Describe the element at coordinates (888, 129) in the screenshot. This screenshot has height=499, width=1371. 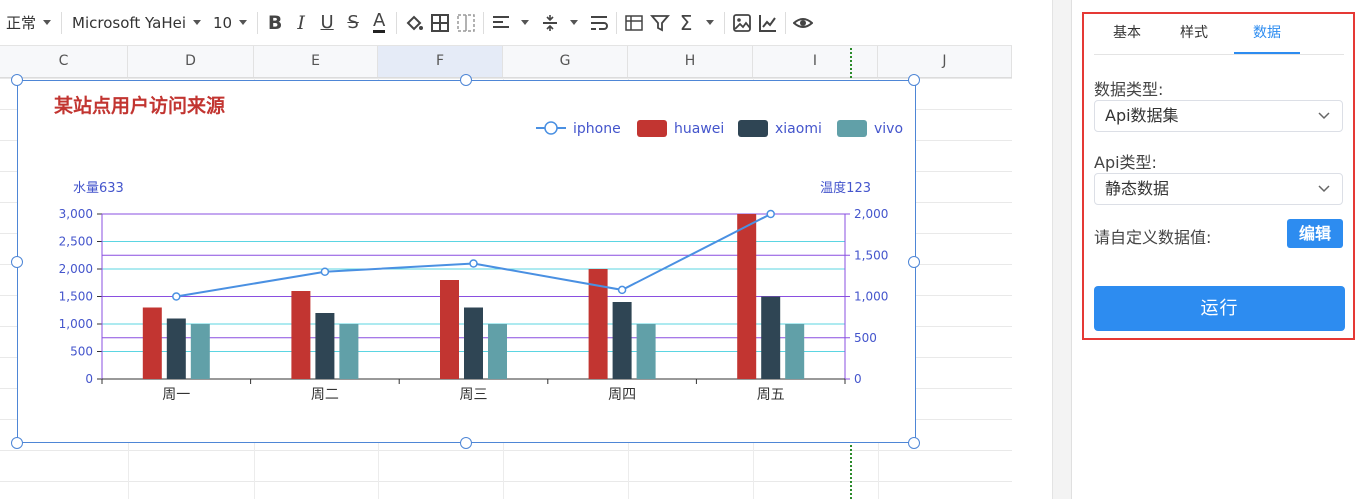
I see `legend-label-vivo: vivo` at that location.